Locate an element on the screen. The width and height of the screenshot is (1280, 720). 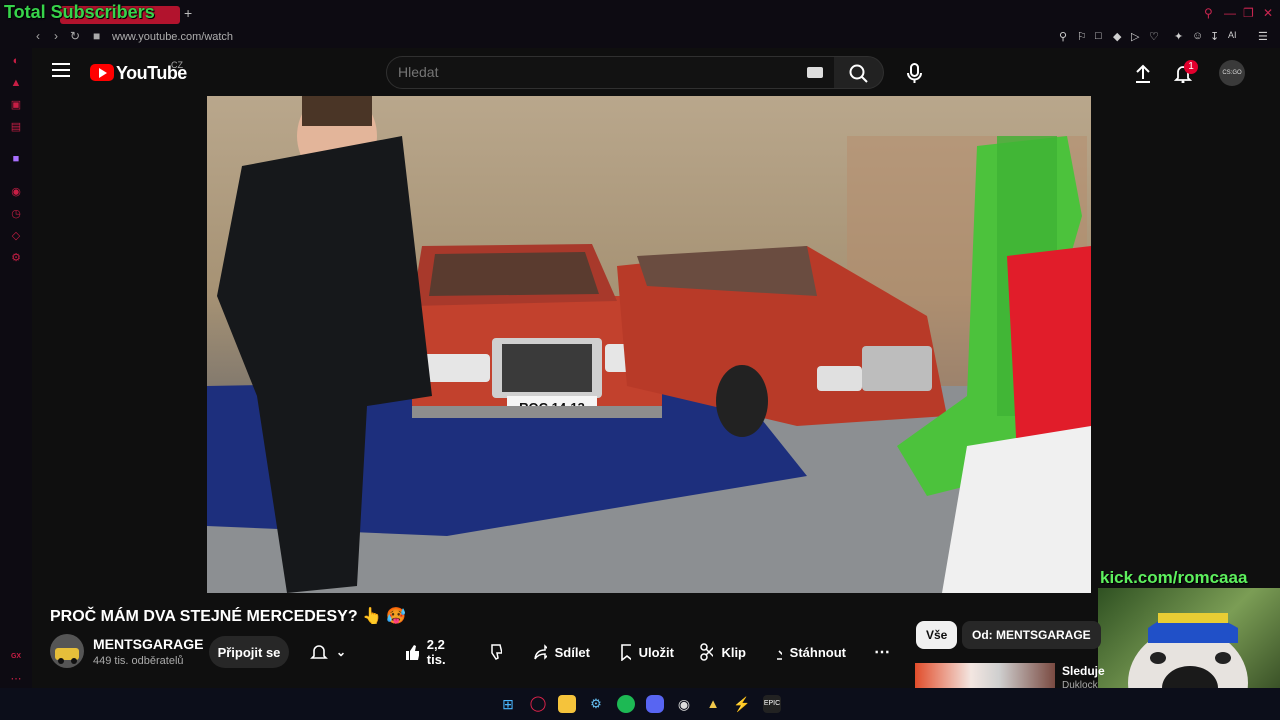
obs-icon: ◉ is located at coordinates (684, 704).